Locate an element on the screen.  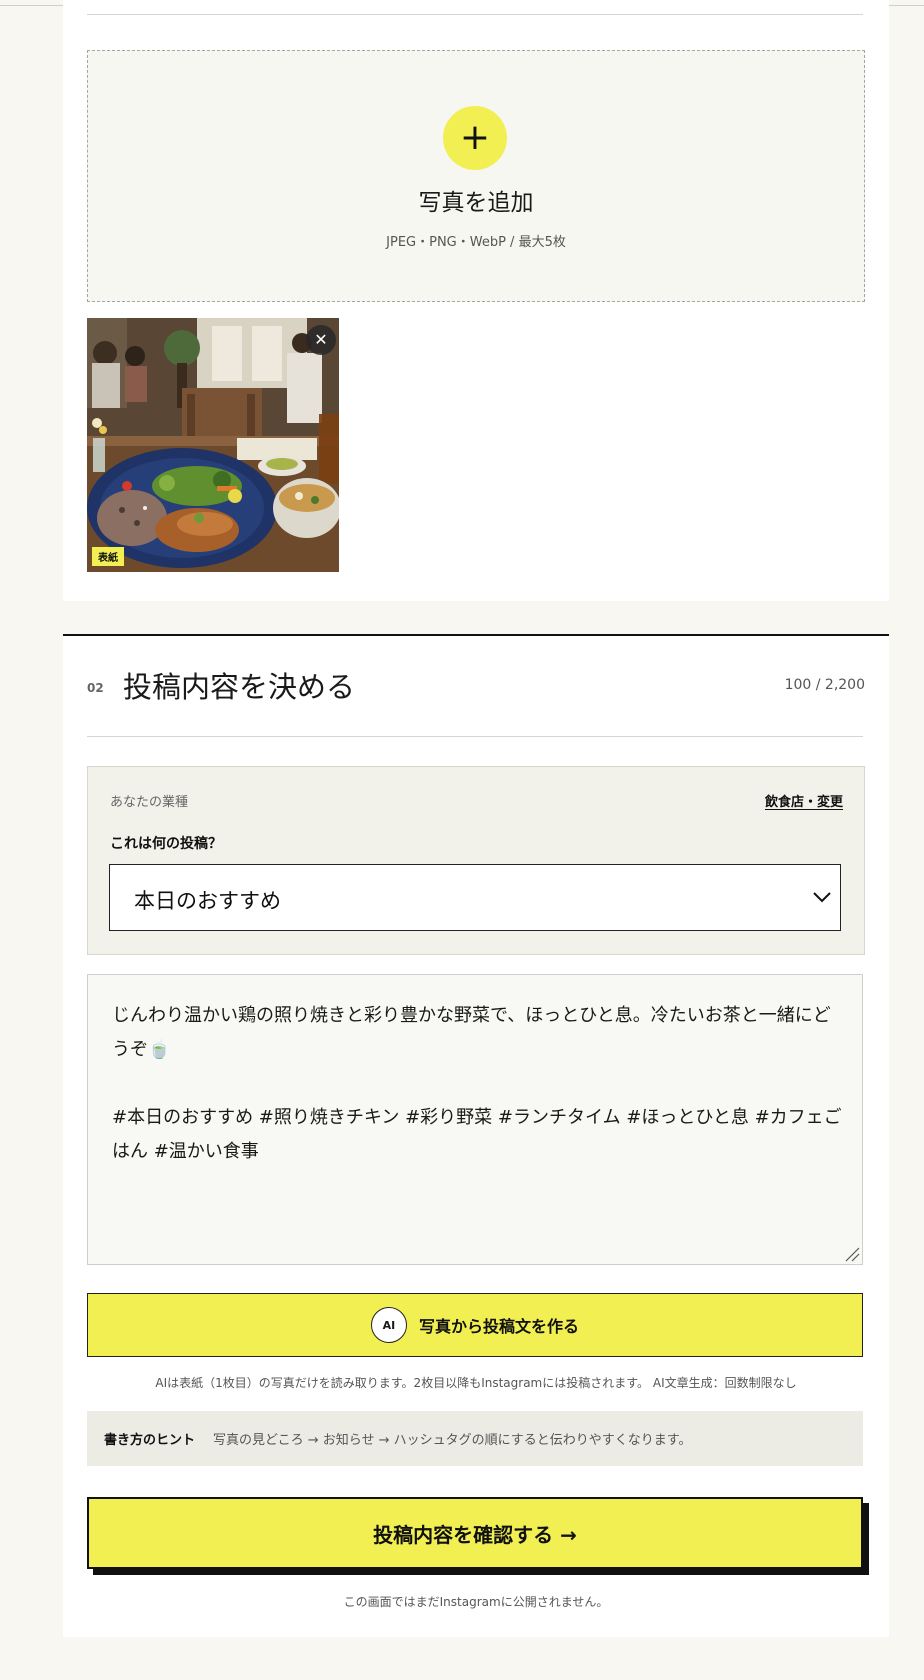
hint-text: 写真の見どころ → お知らせ → ハッシュタグの順にすると伝わりやすくなります。 is located at coordinates (452, 1440).